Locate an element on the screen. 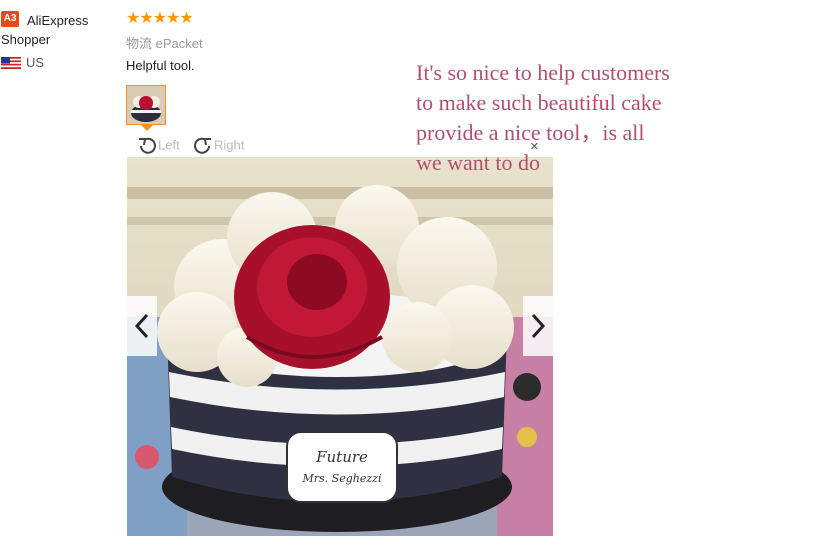  rating-stars: ★★★★★ is located at coordinates (160, 18).